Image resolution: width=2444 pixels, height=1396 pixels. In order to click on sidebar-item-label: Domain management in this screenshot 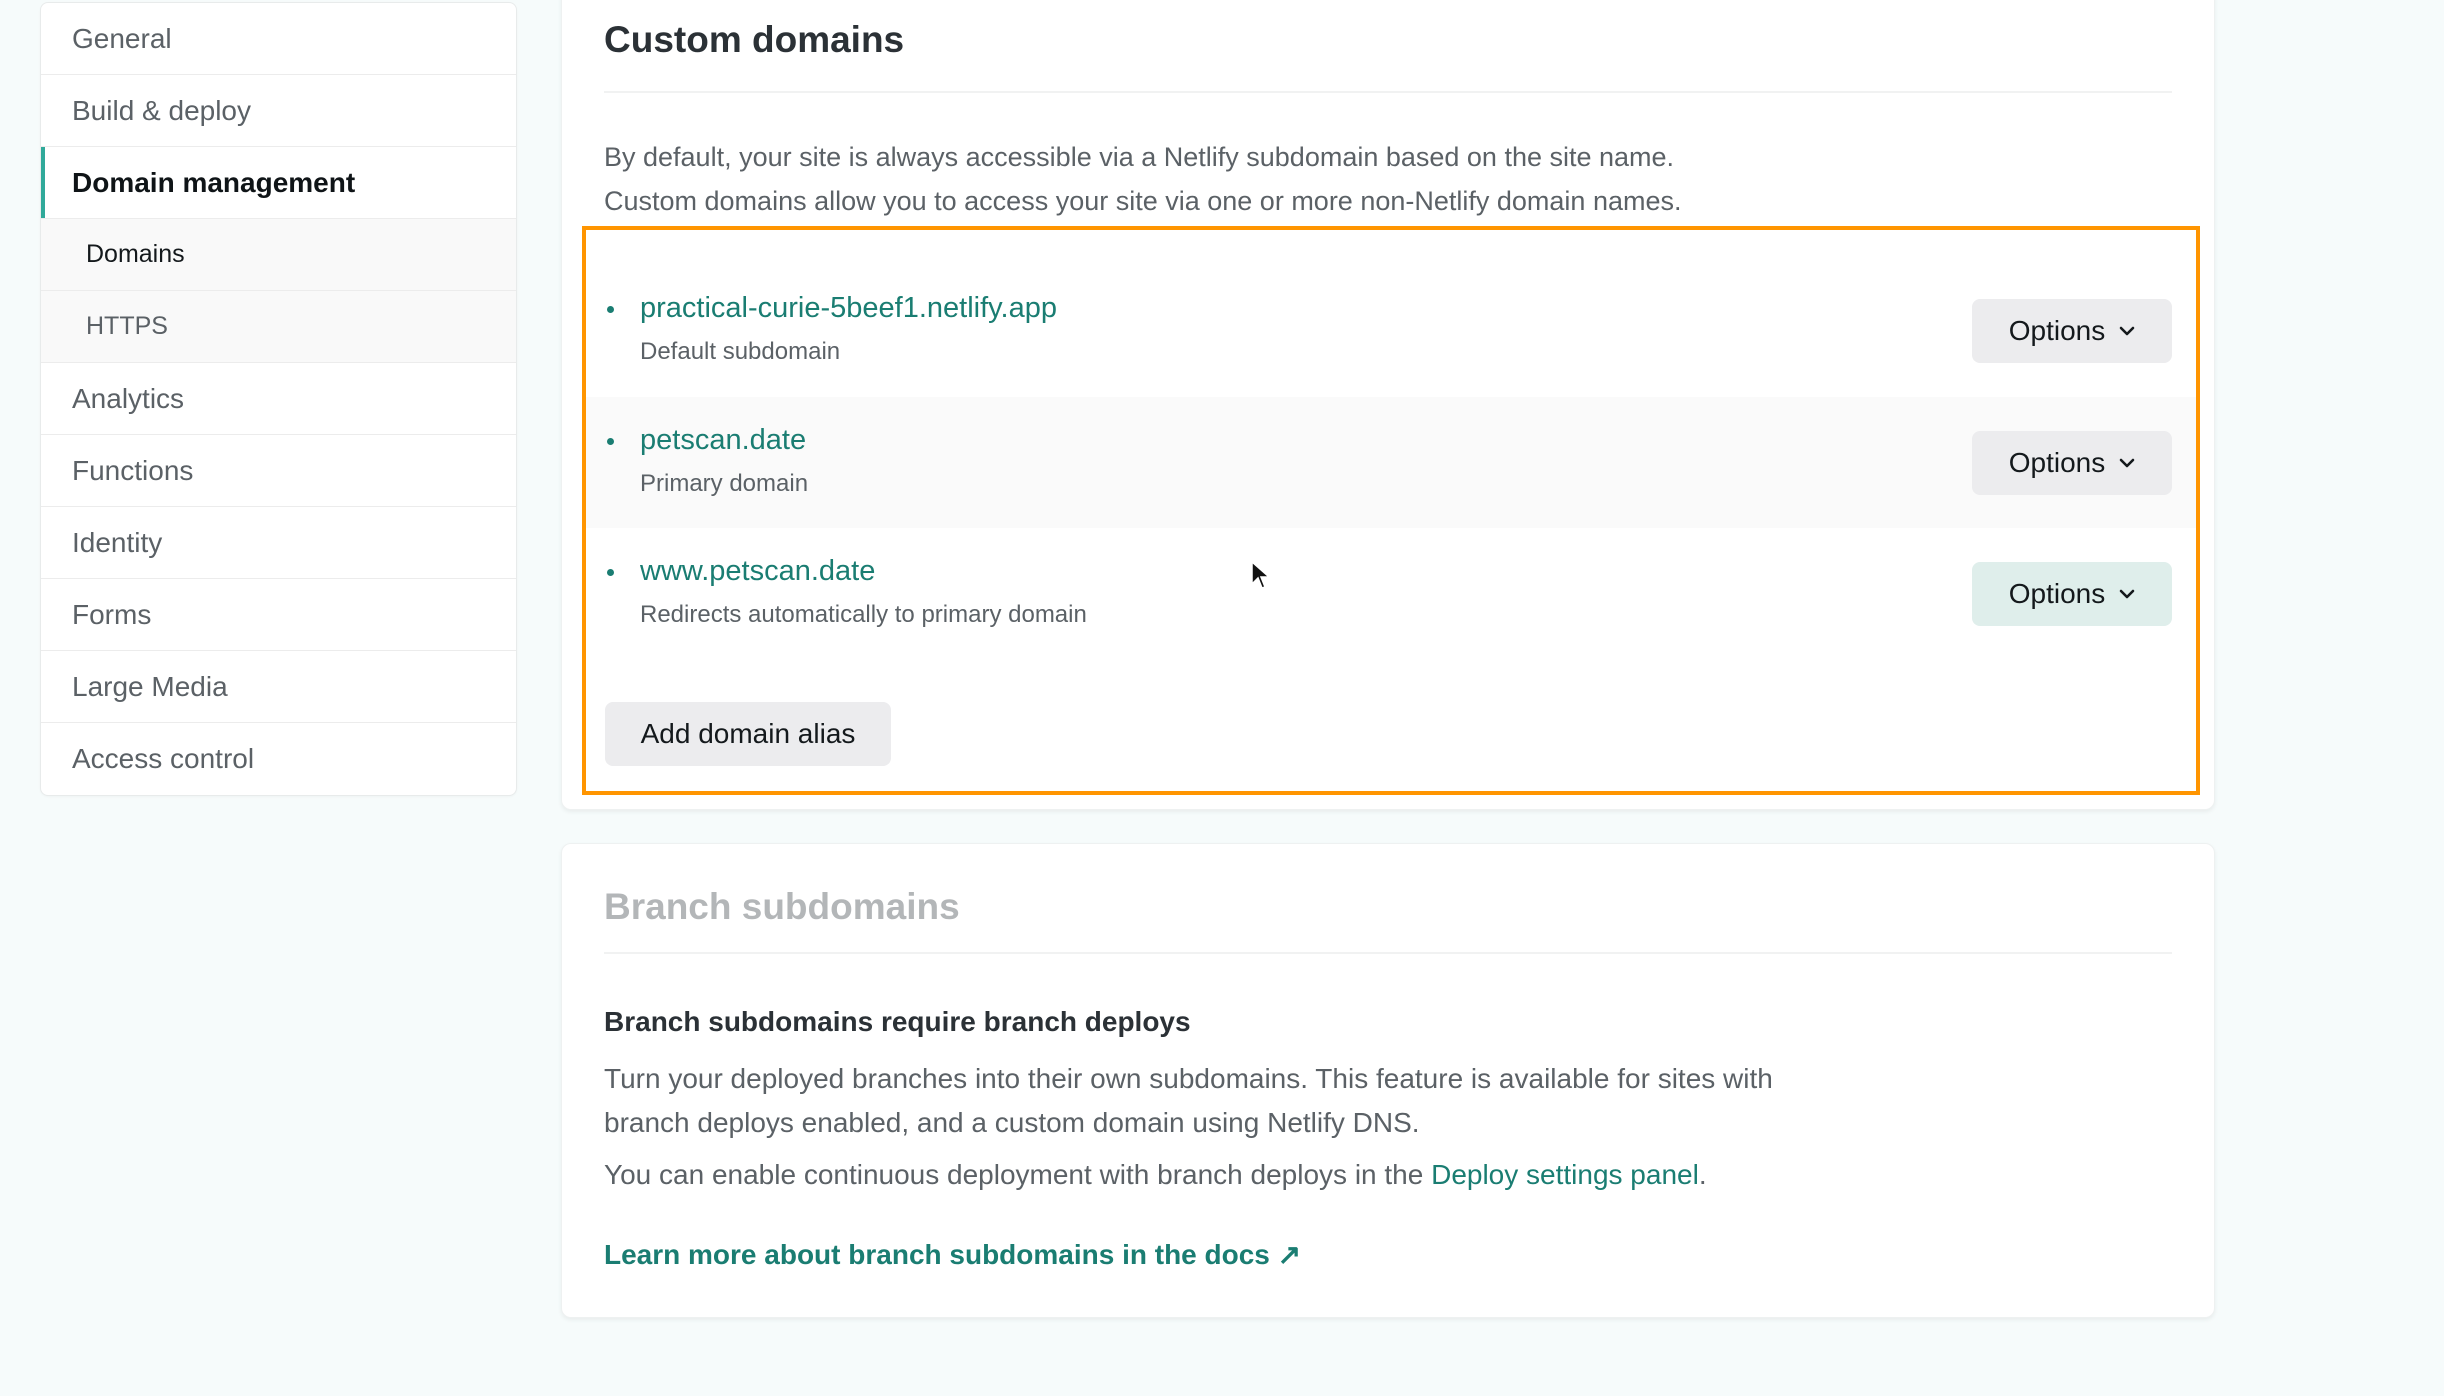, I will do `click(214, 182)`.